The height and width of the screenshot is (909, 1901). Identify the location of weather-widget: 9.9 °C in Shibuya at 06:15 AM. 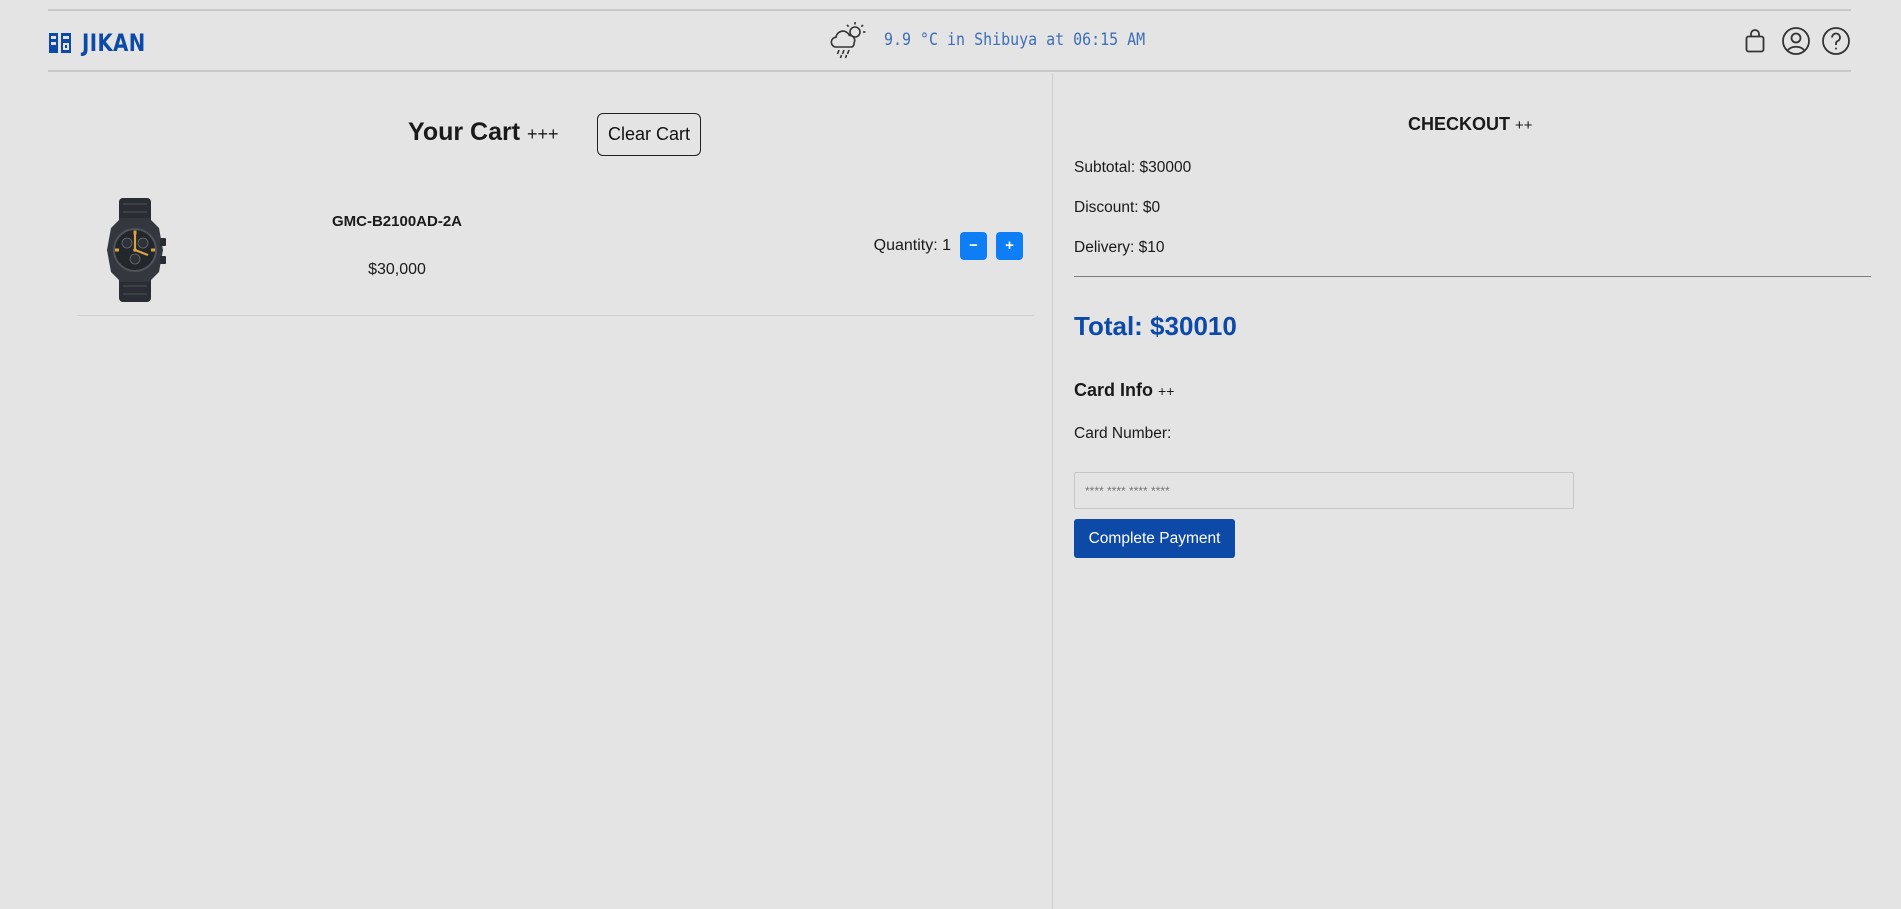
(1004, 40).